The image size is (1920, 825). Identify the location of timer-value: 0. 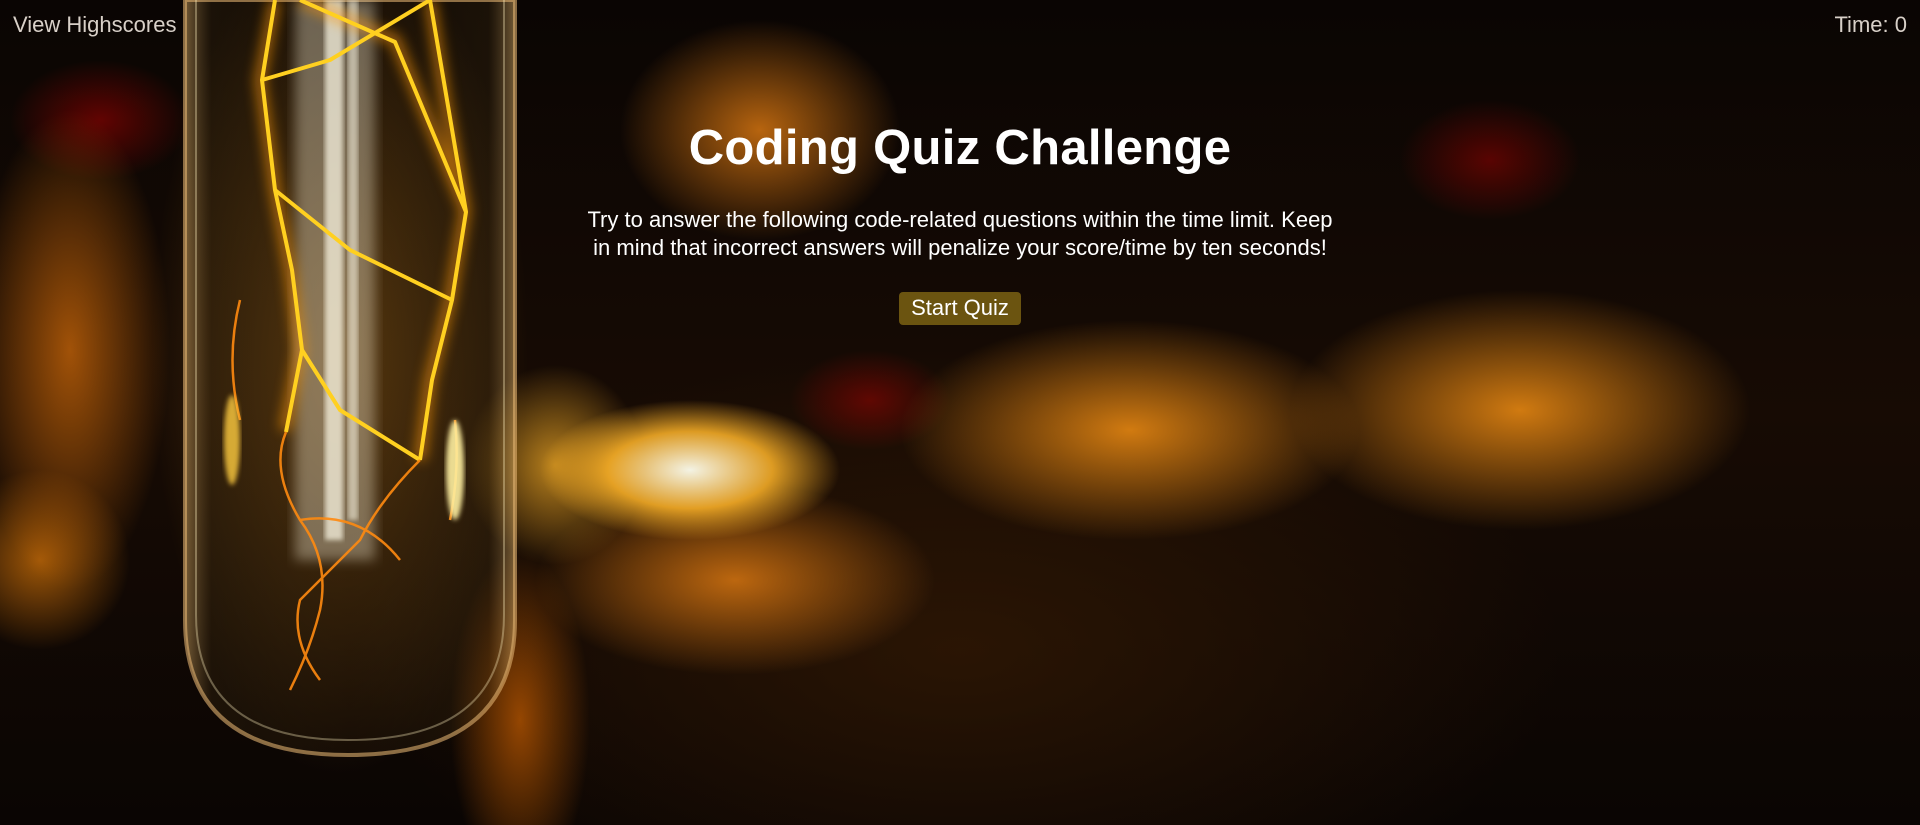
(1900, 24).